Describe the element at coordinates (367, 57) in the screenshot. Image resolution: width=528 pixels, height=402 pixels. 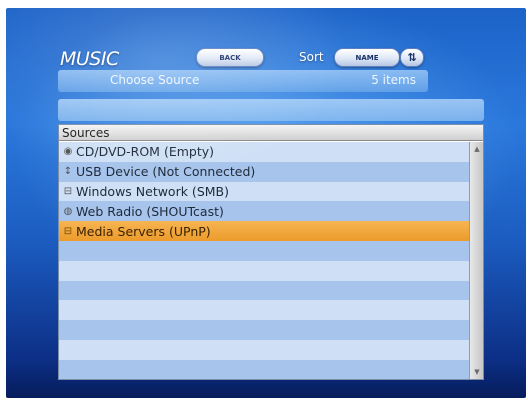
I see `sort-field-button: NAME` at that location.